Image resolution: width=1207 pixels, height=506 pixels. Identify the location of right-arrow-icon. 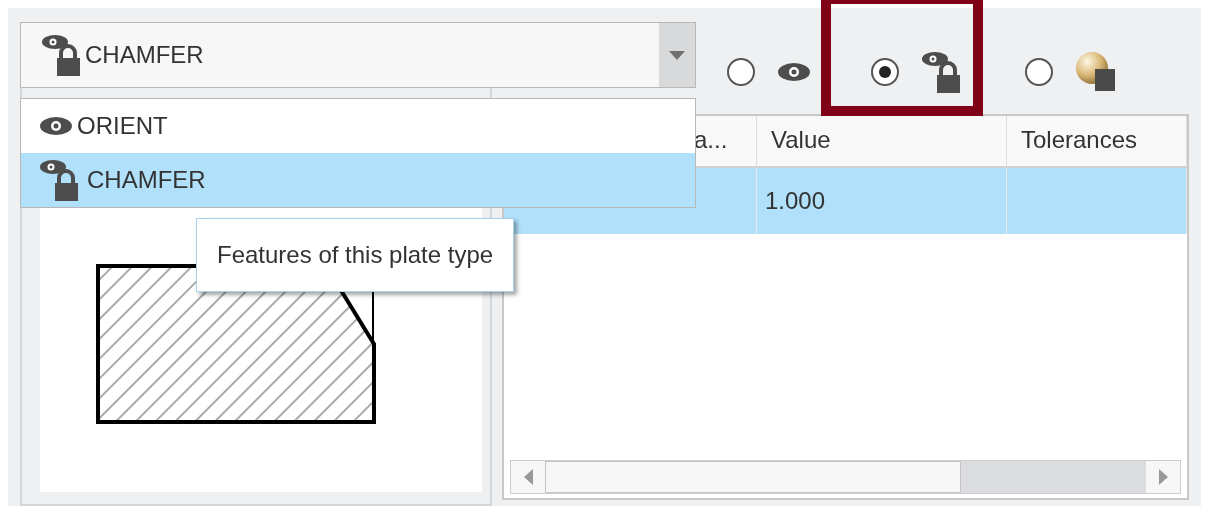
(1163, 477).